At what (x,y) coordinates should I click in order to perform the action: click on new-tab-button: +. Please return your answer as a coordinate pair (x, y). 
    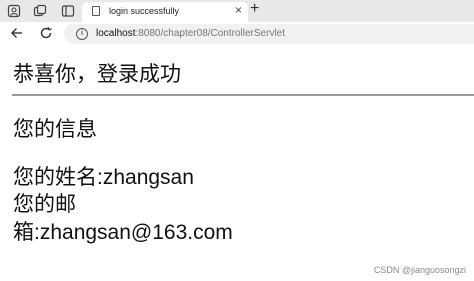
    Looking at the image, I should click on (254, 9).